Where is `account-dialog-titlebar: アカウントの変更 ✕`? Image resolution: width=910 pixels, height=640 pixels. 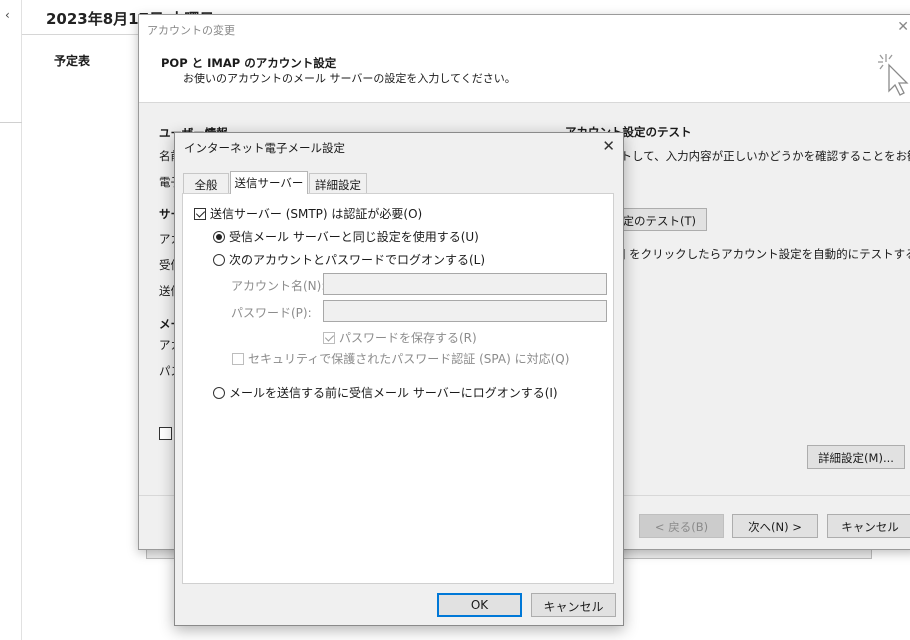
account-dialog-titlebar: アカウントの変更 ✕ is located at coordinates (524, 29).